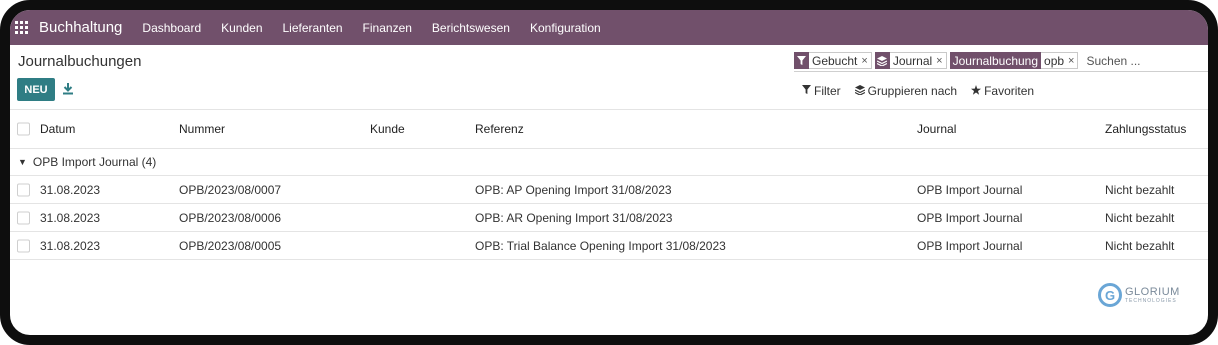 The width and height of the screenshot is (1218, 345). What do you see at coordinates (57, 129) in the screenshot?
I see `column-header-date: Datum` at bounding box center [57, 129].